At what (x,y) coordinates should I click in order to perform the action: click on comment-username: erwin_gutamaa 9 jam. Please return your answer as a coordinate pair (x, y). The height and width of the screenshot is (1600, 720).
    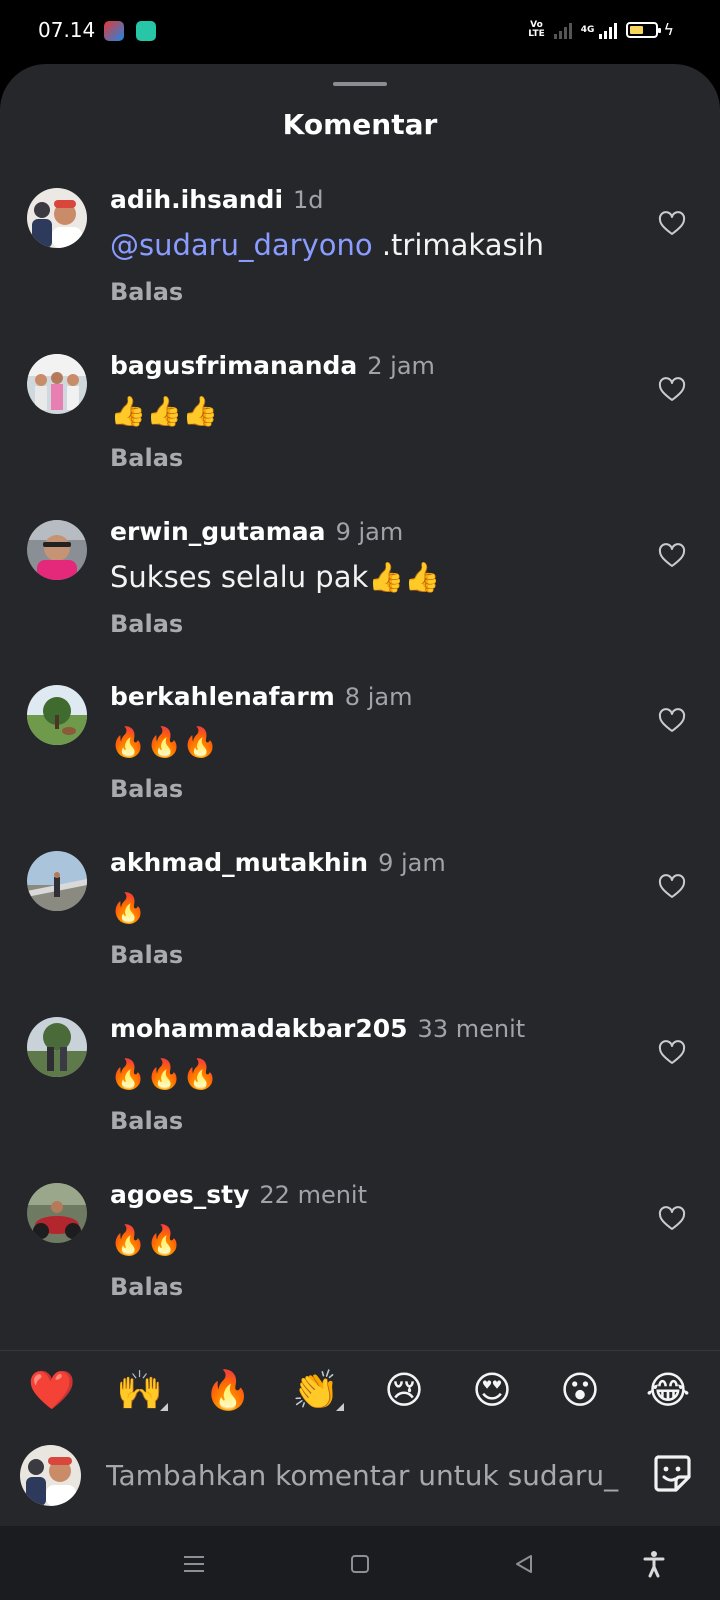
    Looking at the image, I should click on (256, 531).